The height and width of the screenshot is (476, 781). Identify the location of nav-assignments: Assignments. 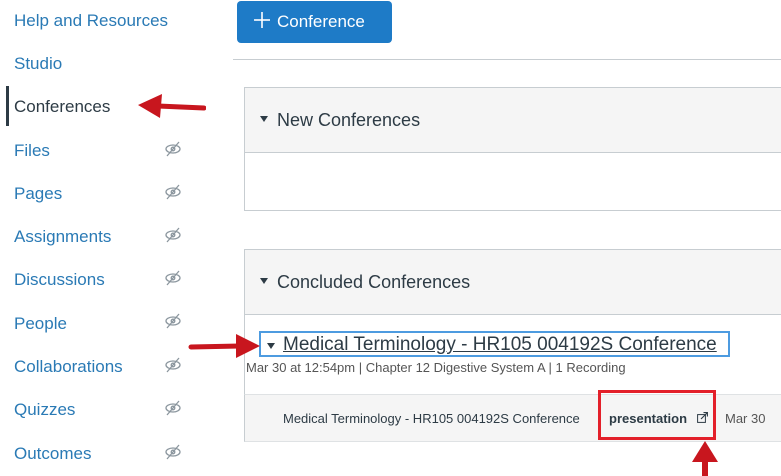
(114, 237).